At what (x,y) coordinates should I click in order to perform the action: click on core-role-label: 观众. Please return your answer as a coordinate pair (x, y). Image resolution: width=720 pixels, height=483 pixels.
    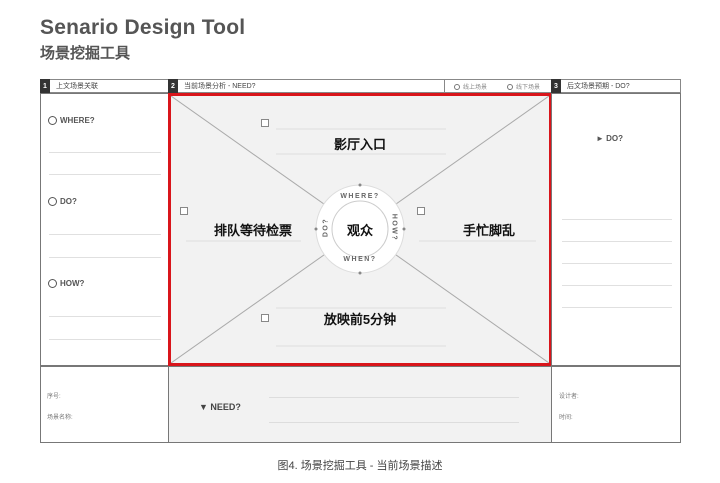
    Looking at the image, I should click on (359, 230).